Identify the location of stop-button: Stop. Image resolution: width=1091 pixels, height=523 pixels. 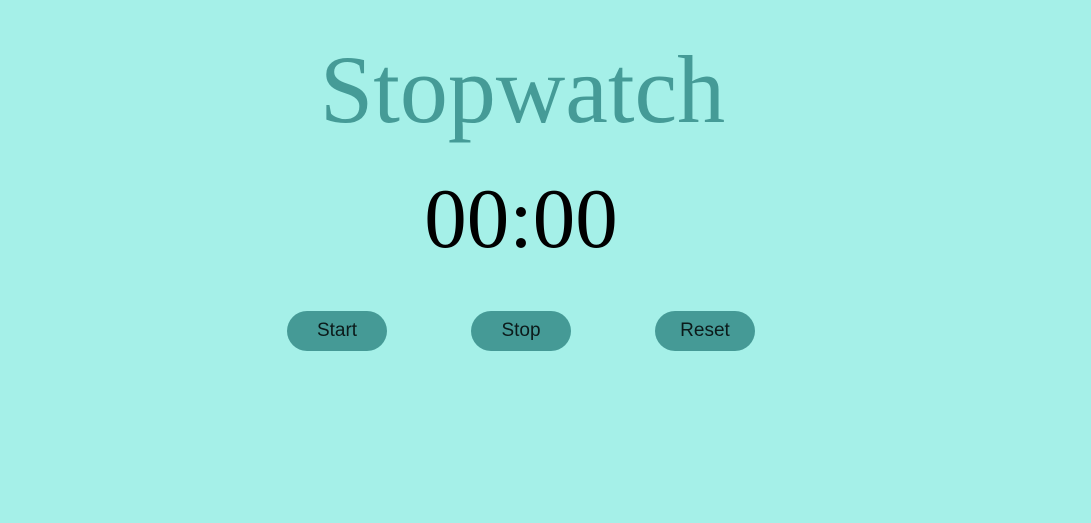
(521, 331).